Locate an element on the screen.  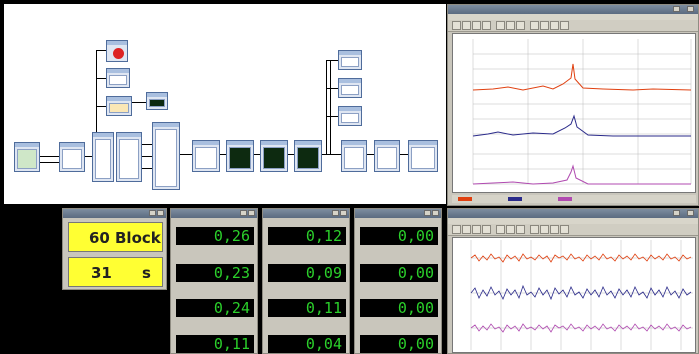
separator-module is located at coordinates (166, 156).